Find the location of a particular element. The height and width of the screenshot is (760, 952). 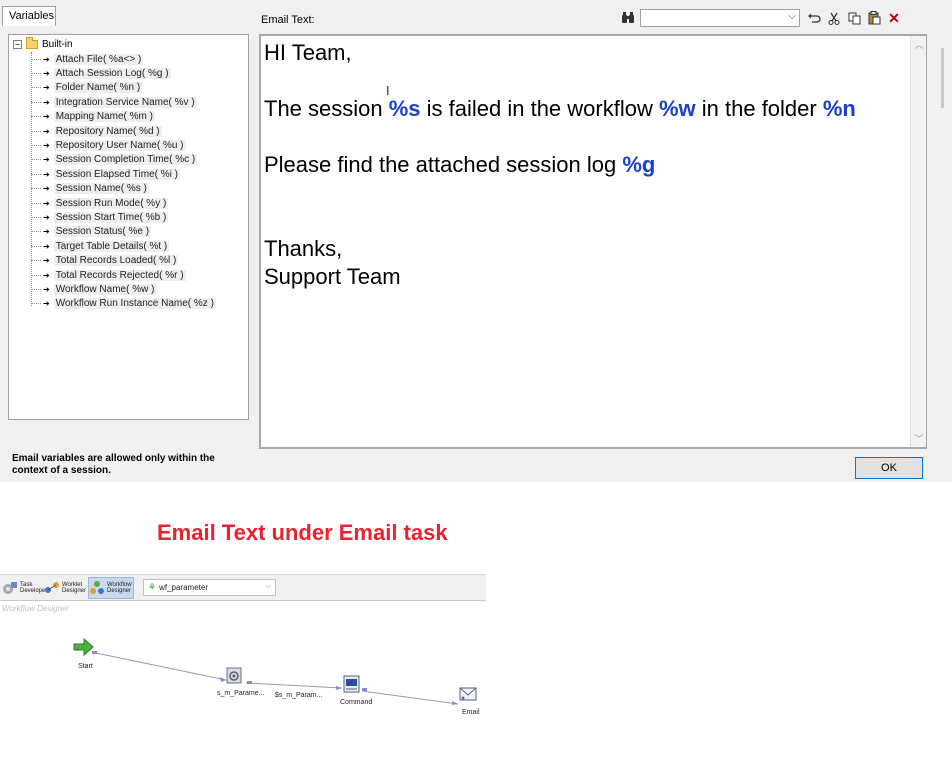

email-label: Email is located at coordinates (471, 712).